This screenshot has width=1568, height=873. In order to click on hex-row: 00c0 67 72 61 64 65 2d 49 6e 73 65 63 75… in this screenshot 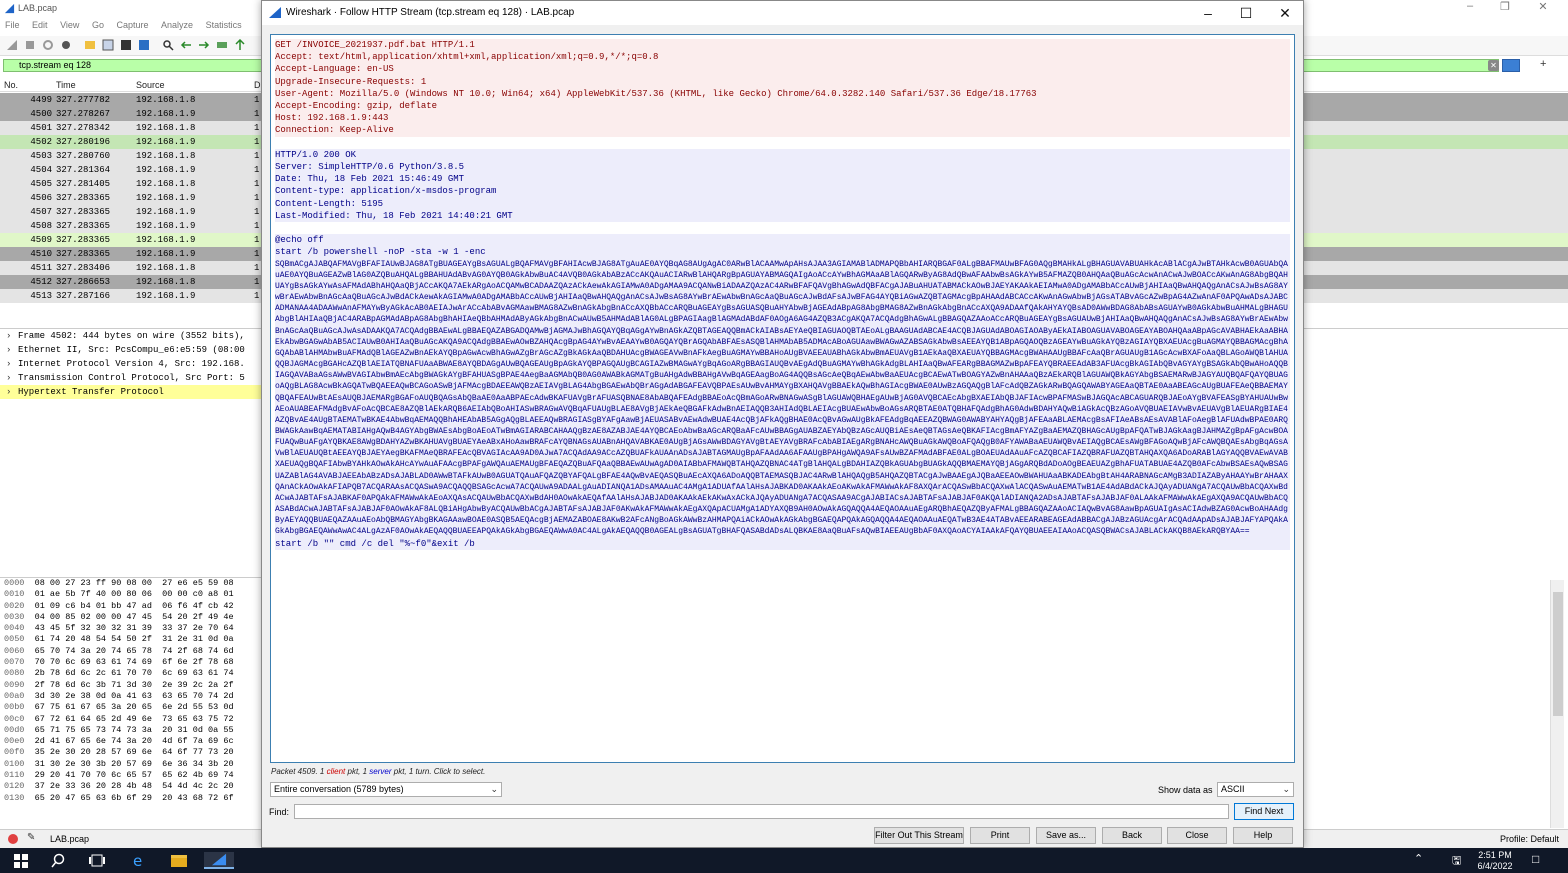, I will do `click(131, 719)`.